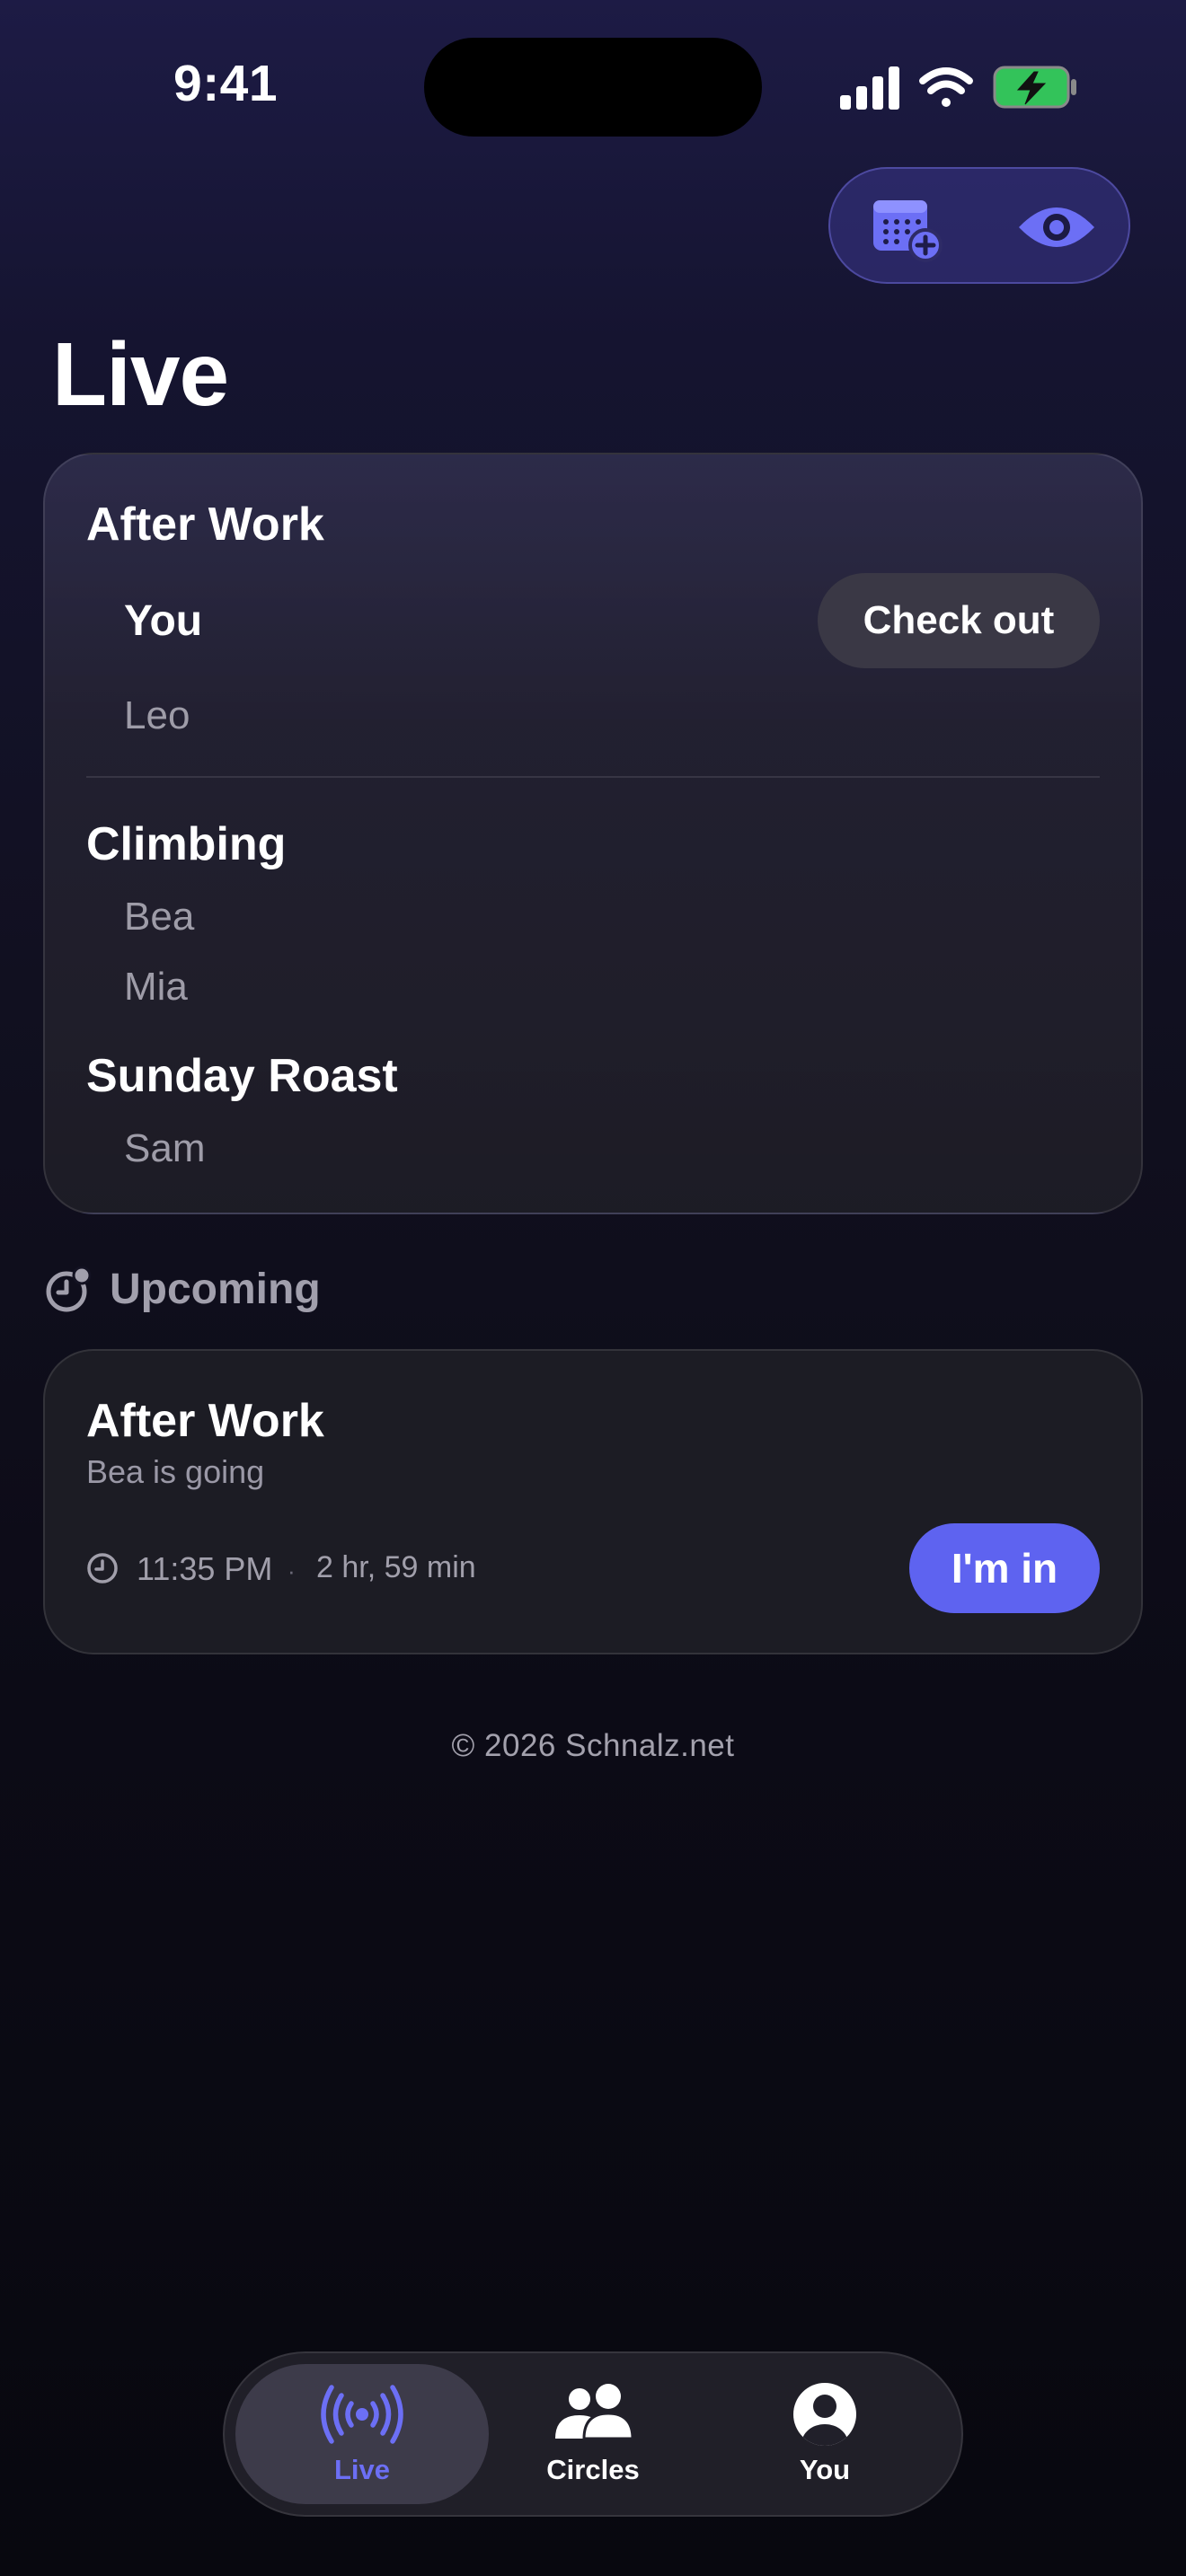  I want to click on battery-charging-icon, so click(1034, 87).